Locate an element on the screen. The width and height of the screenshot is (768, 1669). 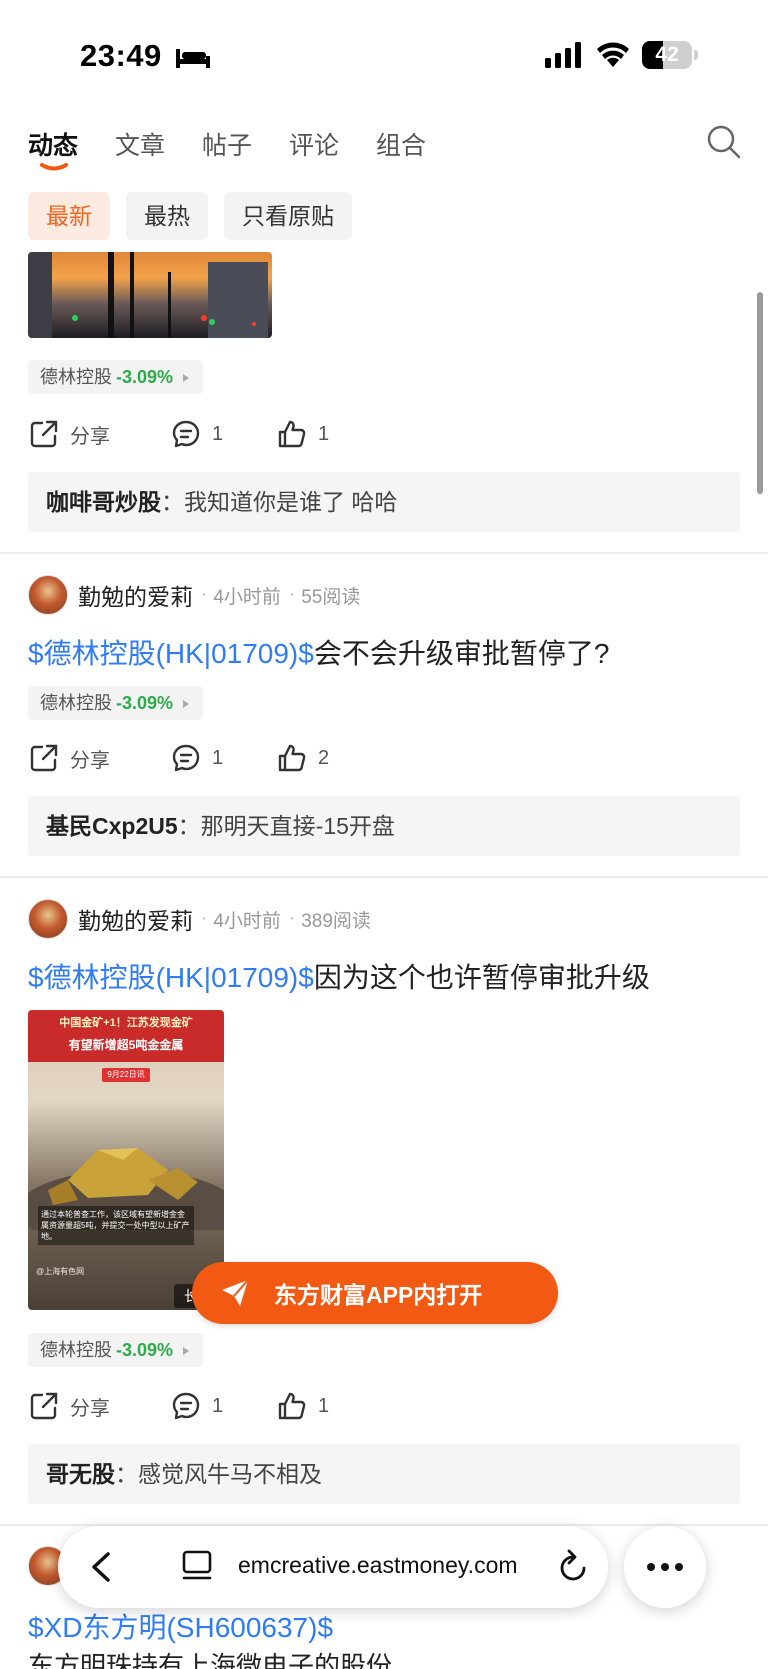
tab-posts: 帖子 is located at coordinates (227, 144).